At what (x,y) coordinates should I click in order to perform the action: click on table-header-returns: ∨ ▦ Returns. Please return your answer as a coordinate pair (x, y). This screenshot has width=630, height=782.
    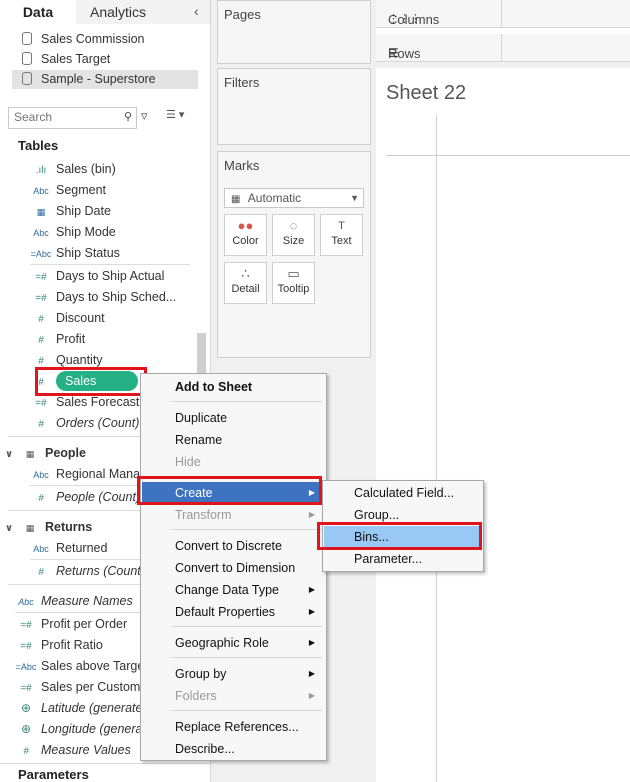
    Looking at the image, I should click on (48, 527).